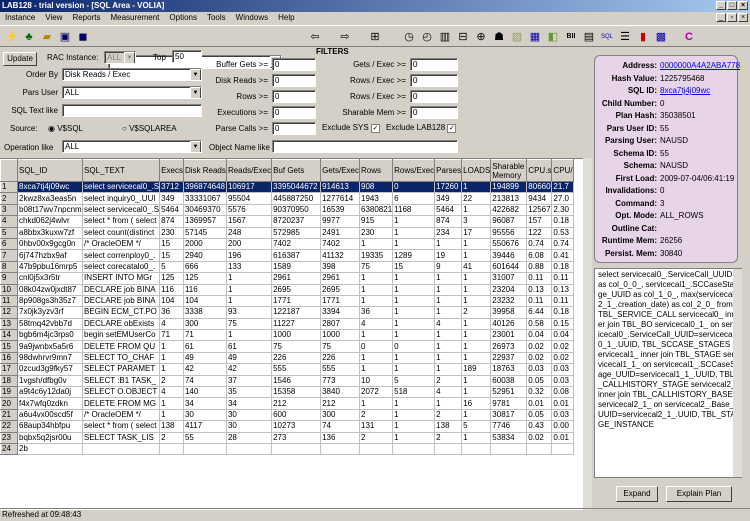  Describe the element at coordinates (427, 37) in the screenshot. I see `stopwatch-icon: ◴` at that location.